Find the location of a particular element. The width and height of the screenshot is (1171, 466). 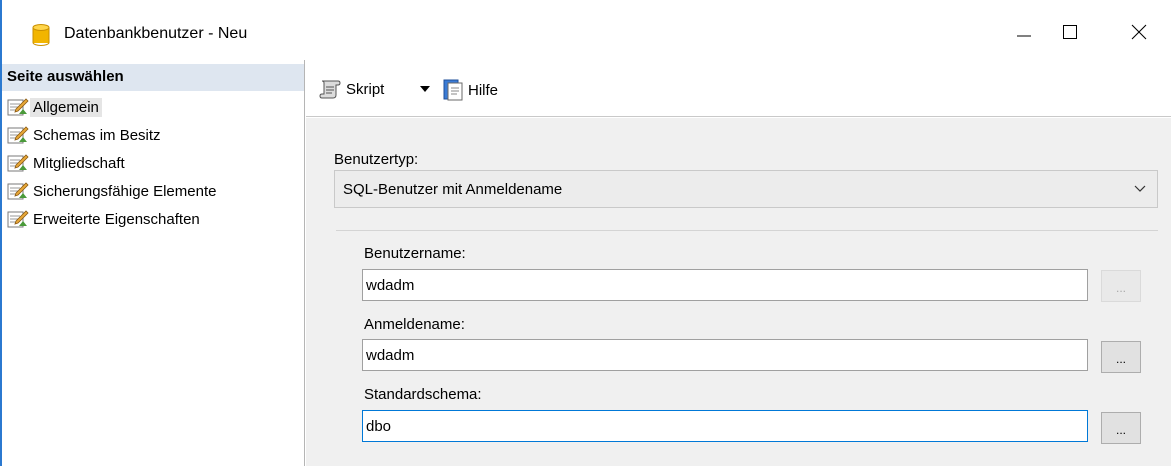

script-button: Skript is located at coordinates (351, 89).